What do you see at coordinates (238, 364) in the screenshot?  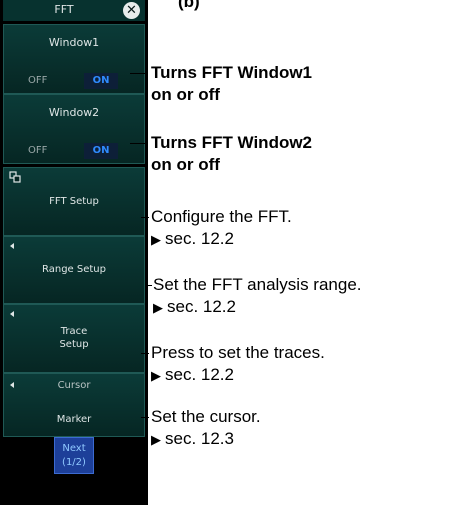 I see `callout-trace-setup: Press to set the traces. sec. 12.2` at bounding box center [238, 364].